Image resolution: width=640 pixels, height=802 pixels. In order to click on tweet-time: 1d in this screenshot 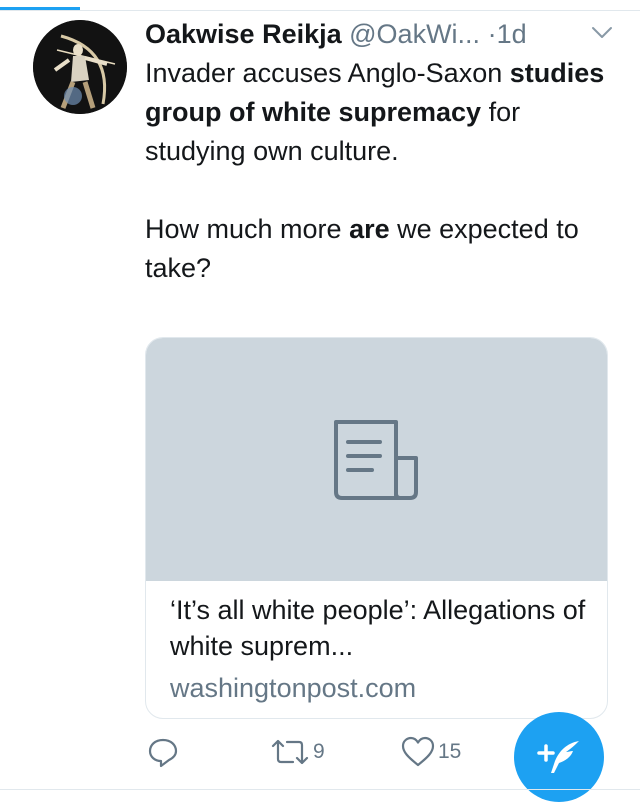, I will do `click(512, 34)`.